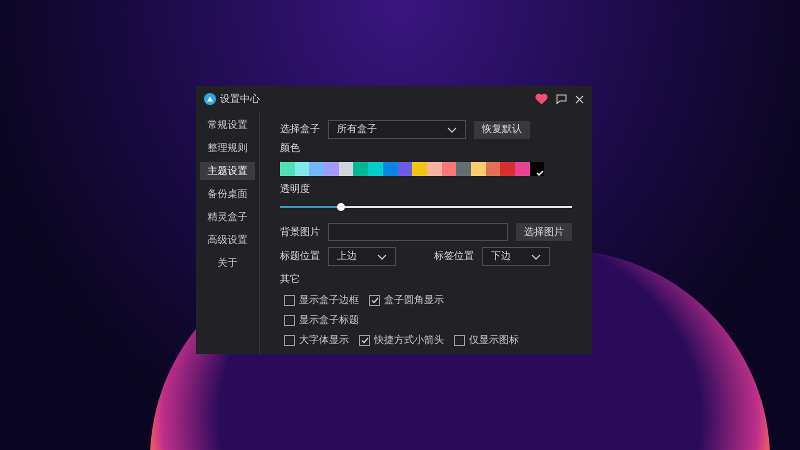 The width and height of the screenshot is (800, 450). I want to click on section-label: 透明度, so click(295, 189).